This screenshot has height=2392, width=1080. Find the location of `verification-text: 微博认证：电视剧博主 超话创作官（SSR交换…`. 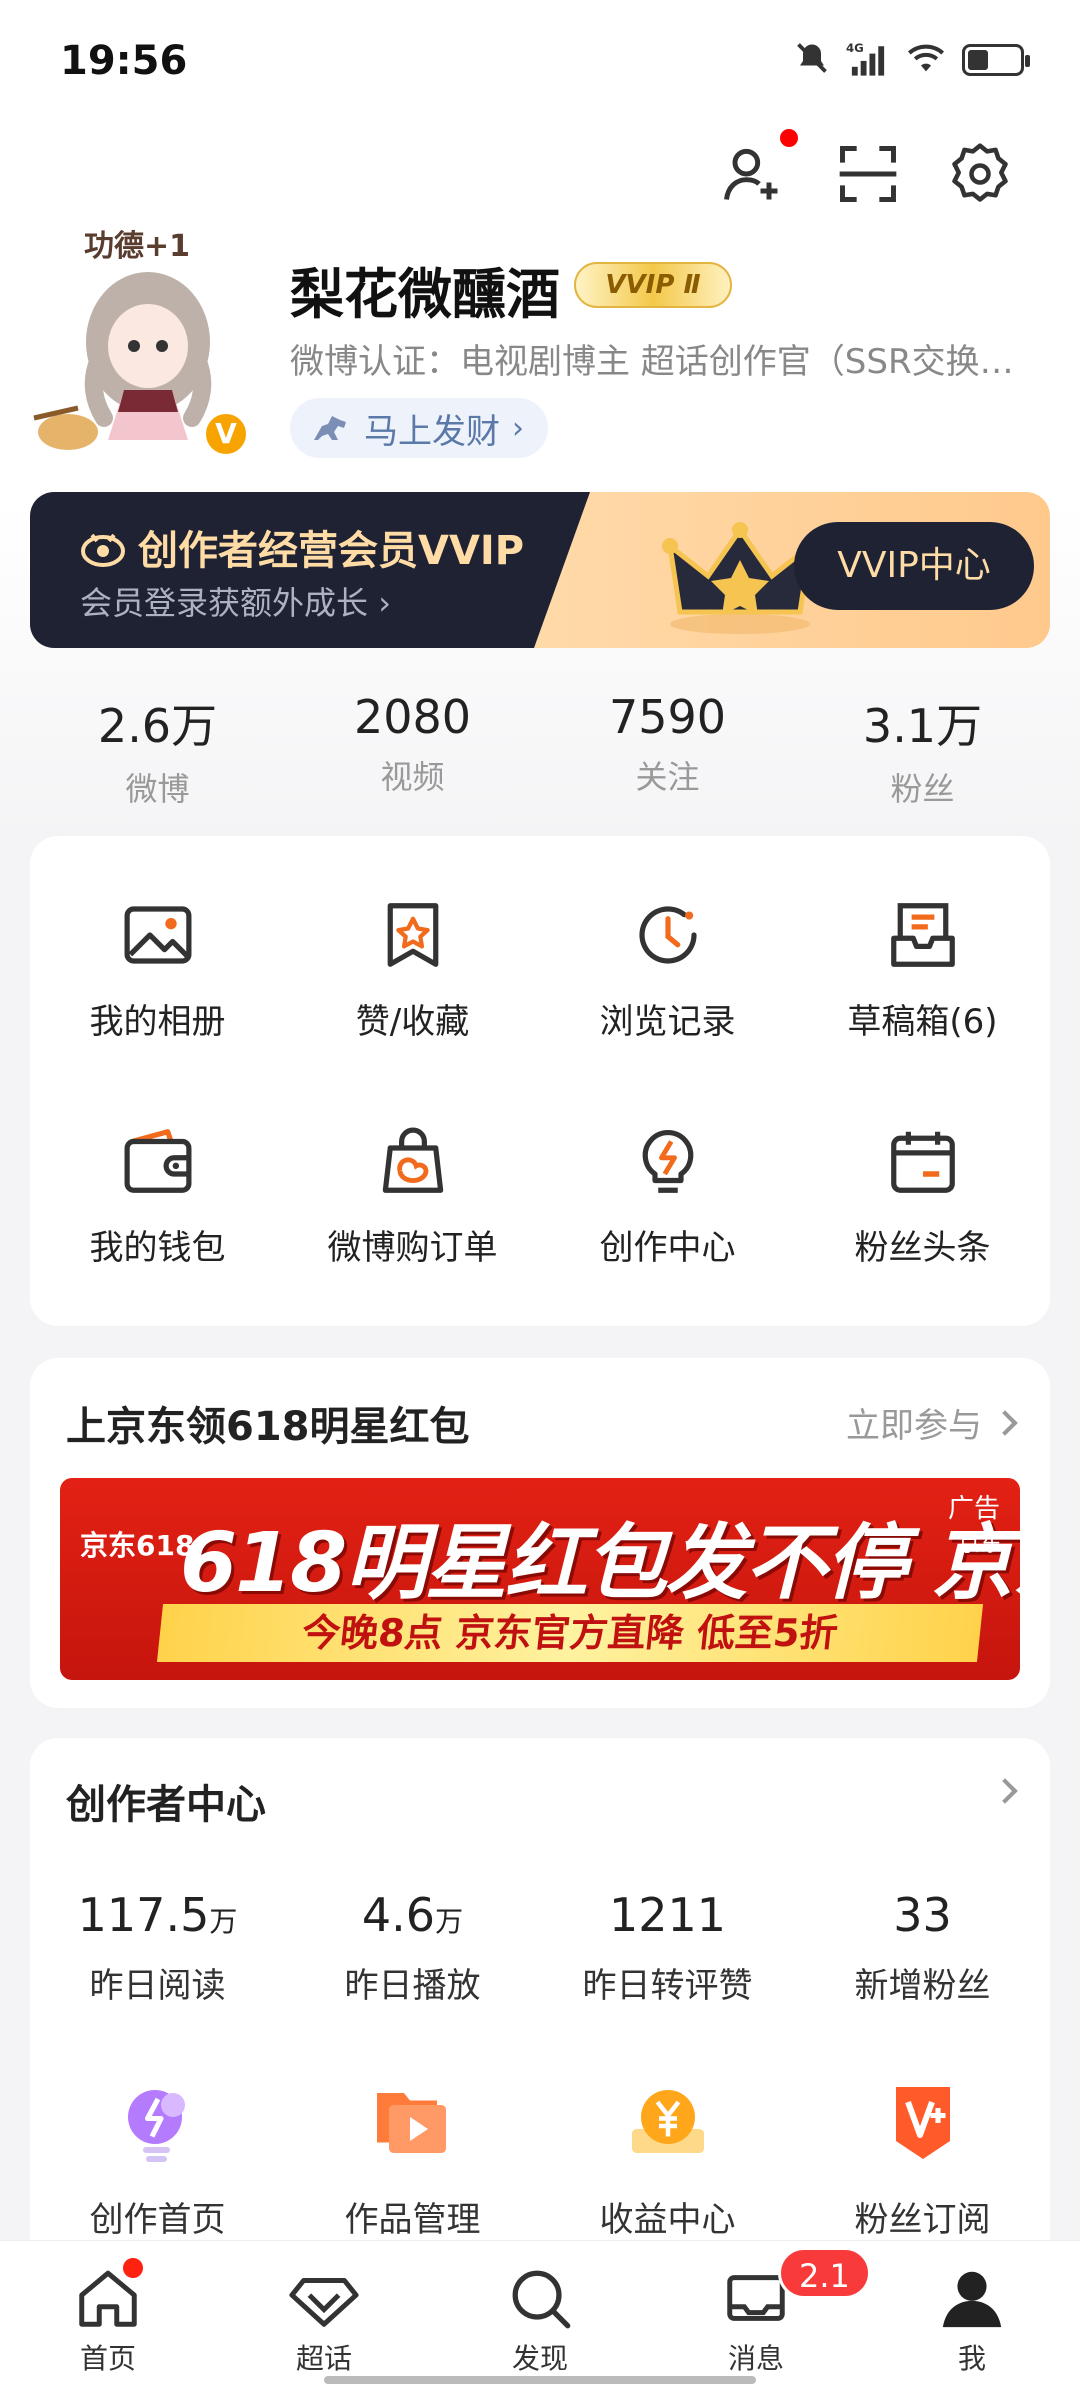

verification-text: 微博认证：电视剧博主 超话创作官（SSR交换… is located at coordinates (666, 358).